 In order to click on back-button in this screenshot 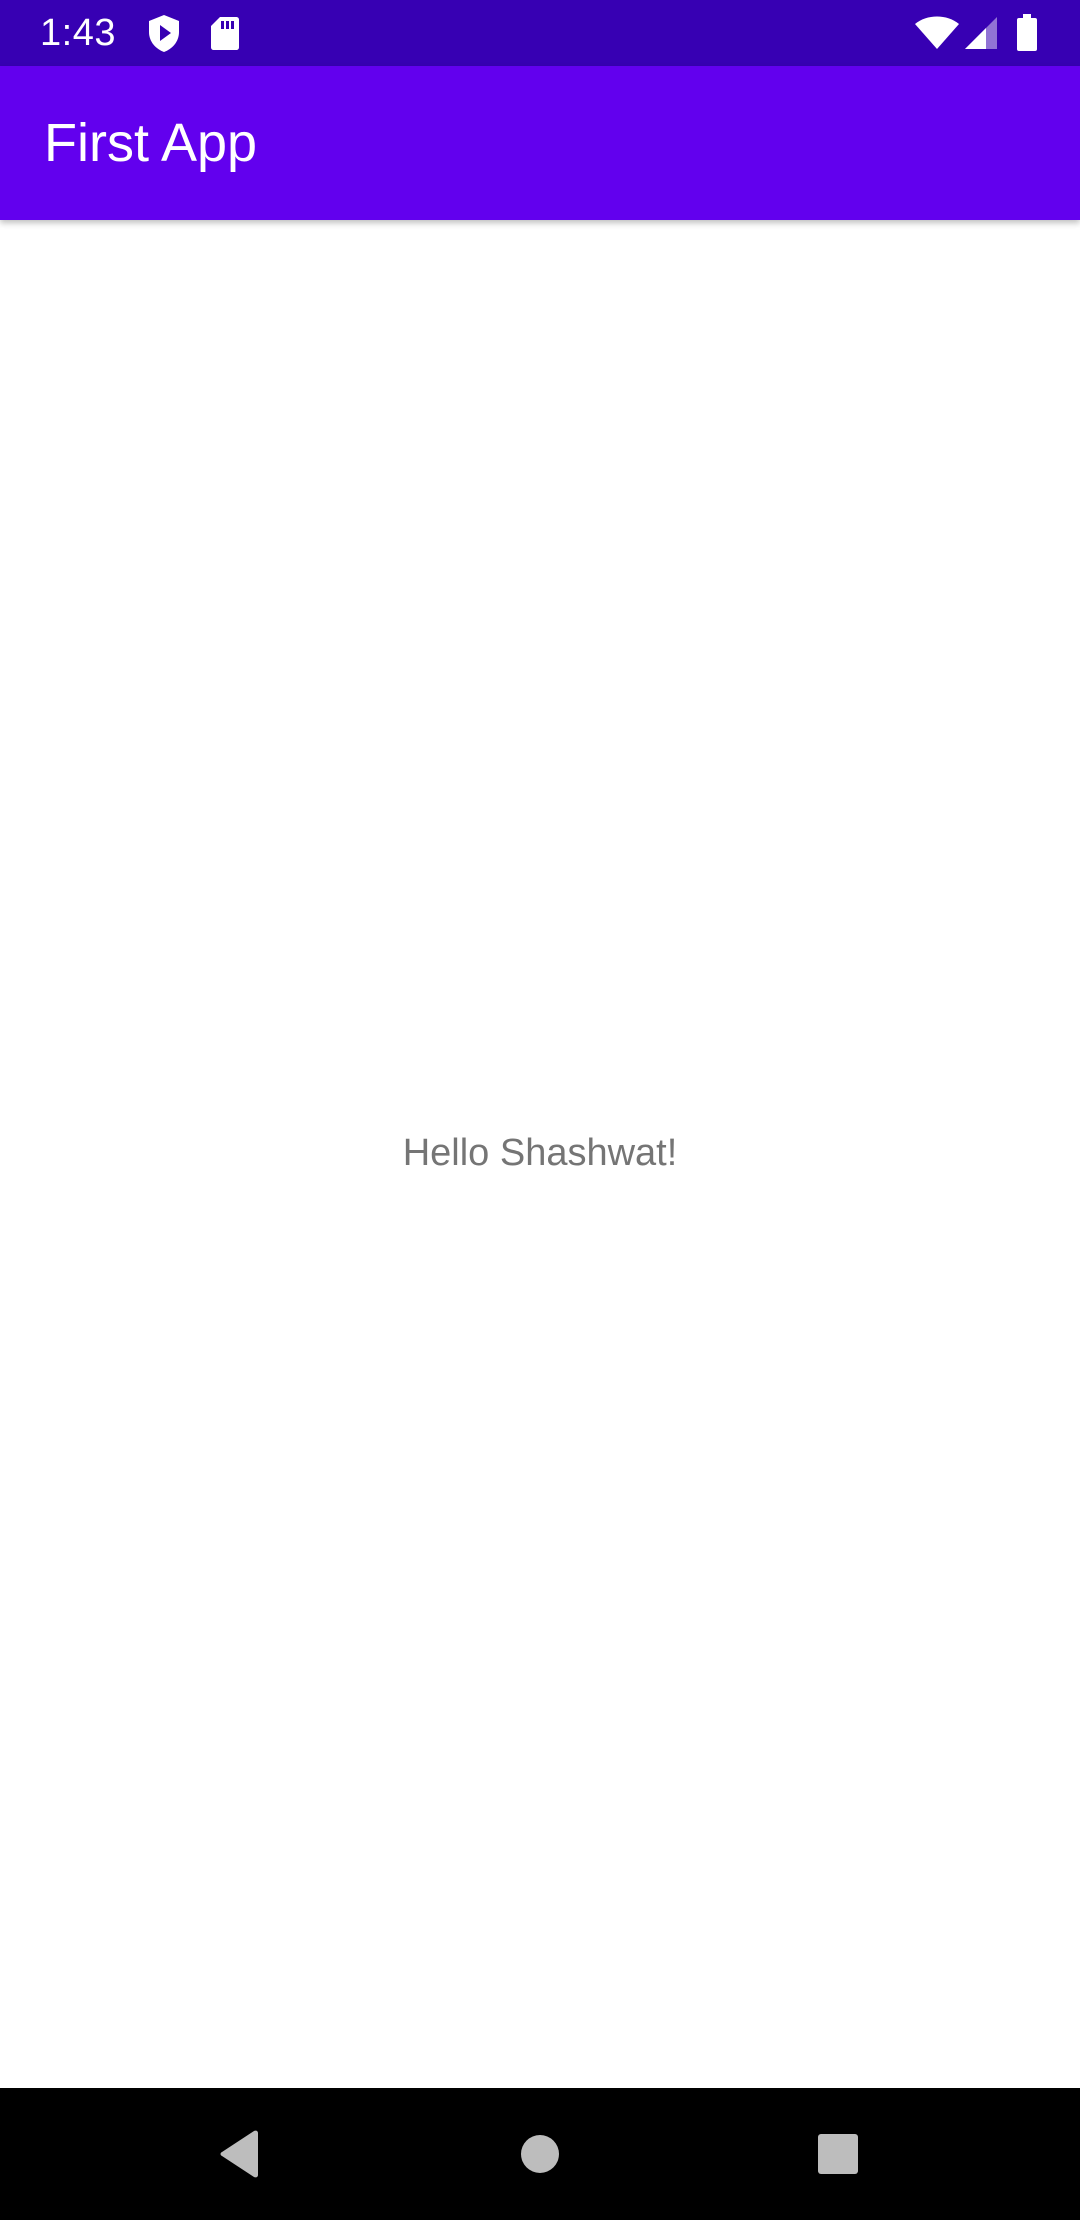, I will do `click(240, 2154)`.